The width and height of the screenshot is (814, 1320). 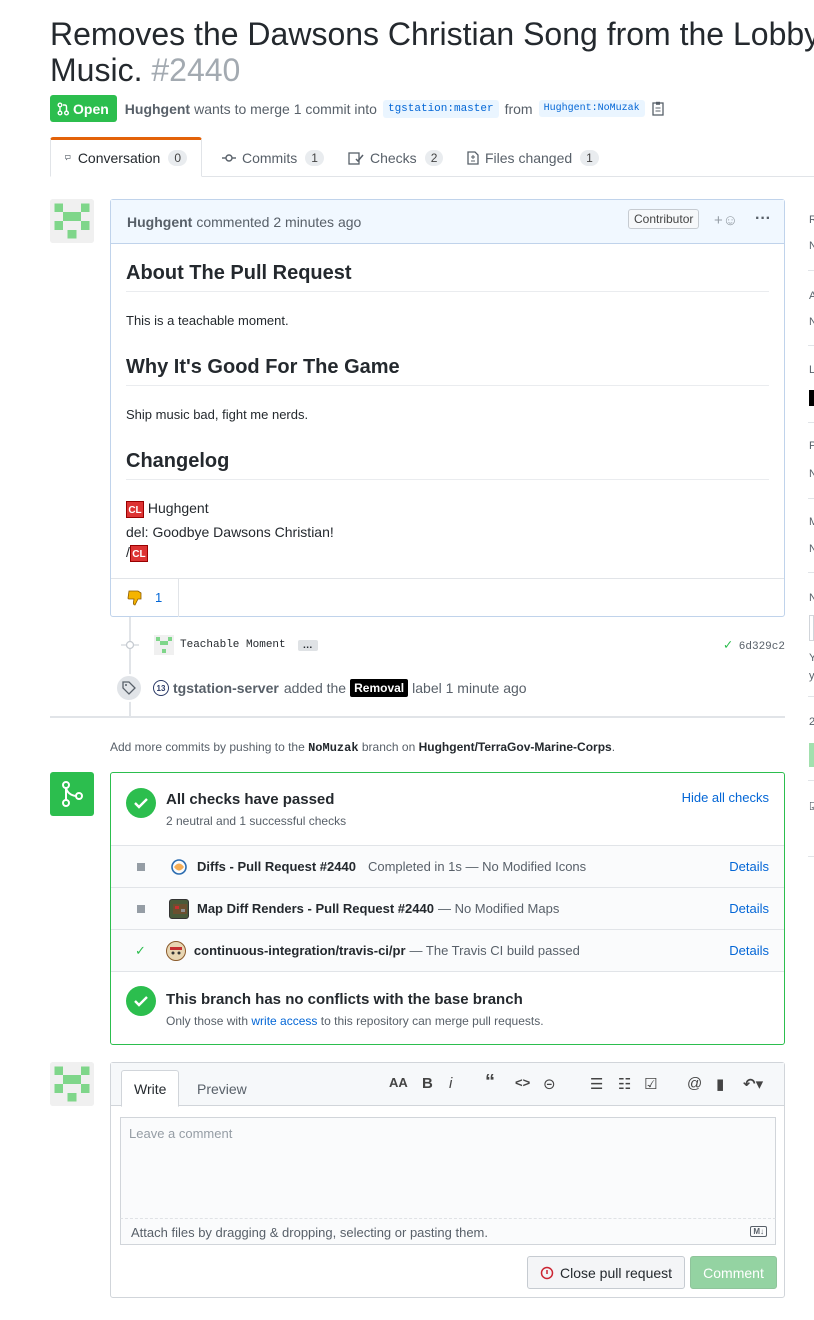 I want to click on check-name: continuous-integration/travis-ci/pr, so click(x=299, y=950).